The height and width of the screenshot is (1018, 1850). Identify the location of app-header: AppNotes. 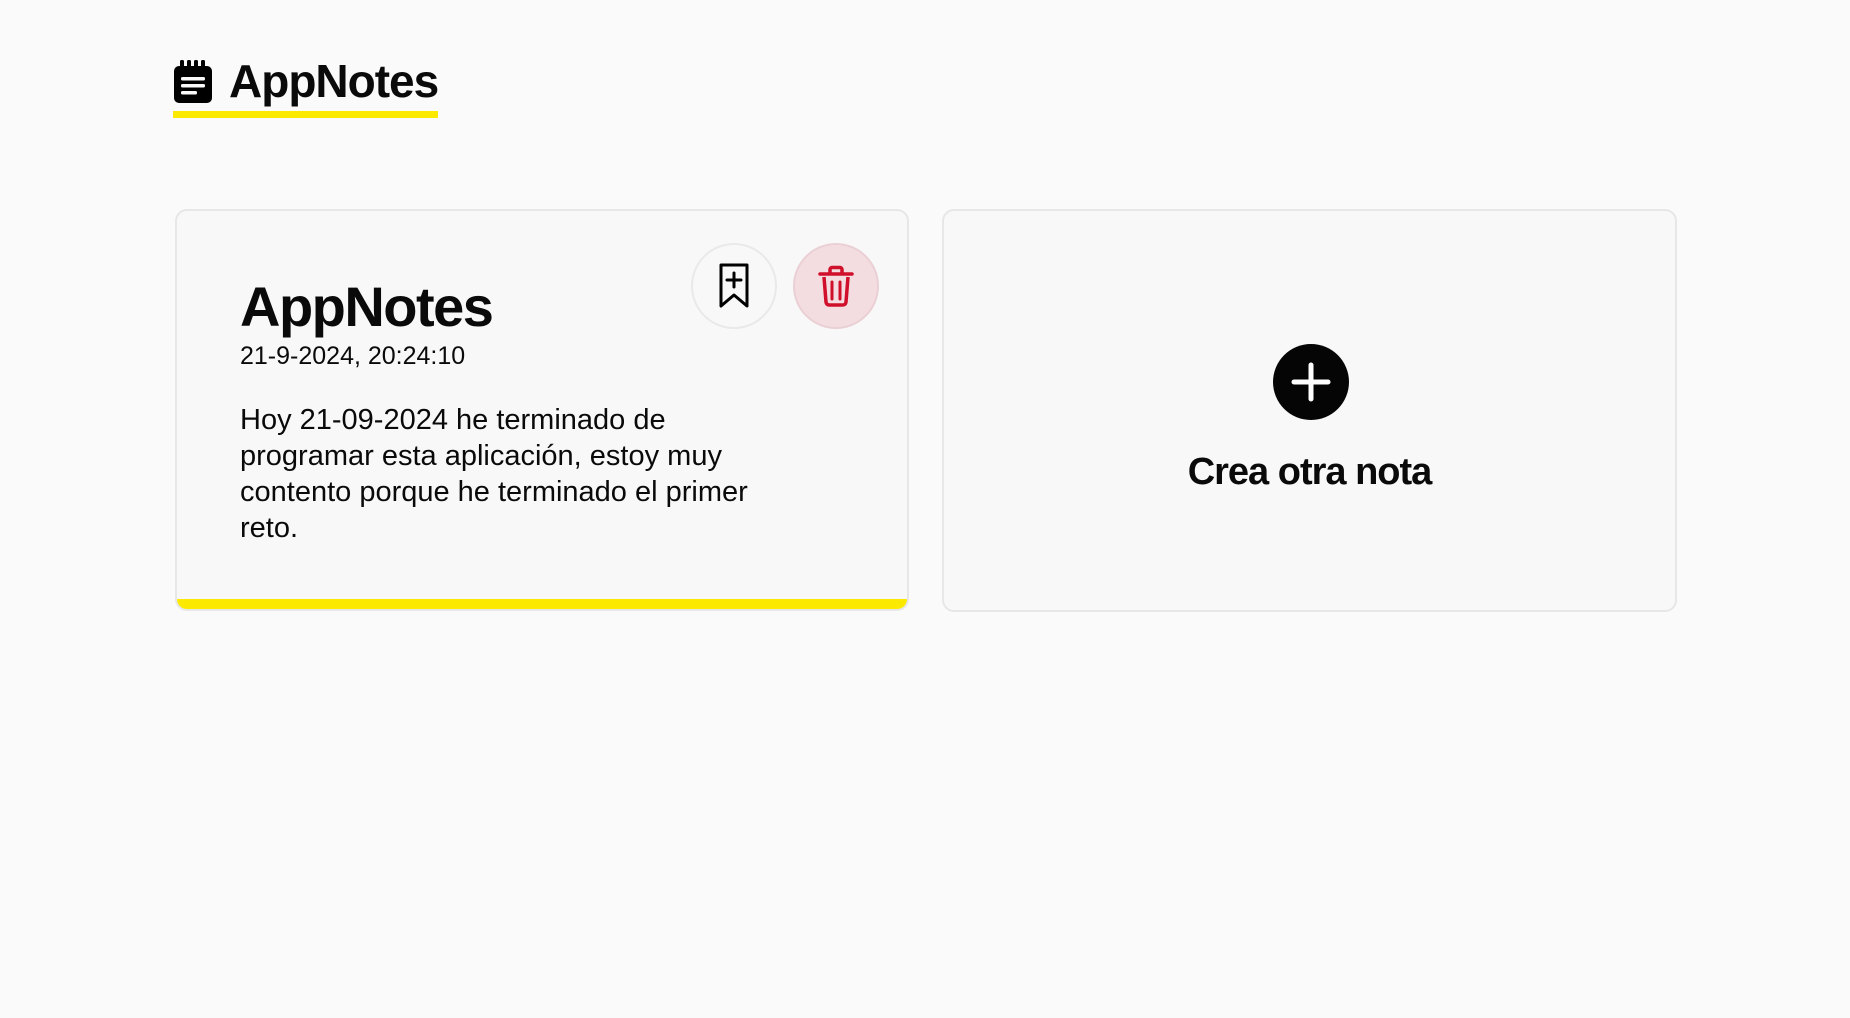
(306, 85).